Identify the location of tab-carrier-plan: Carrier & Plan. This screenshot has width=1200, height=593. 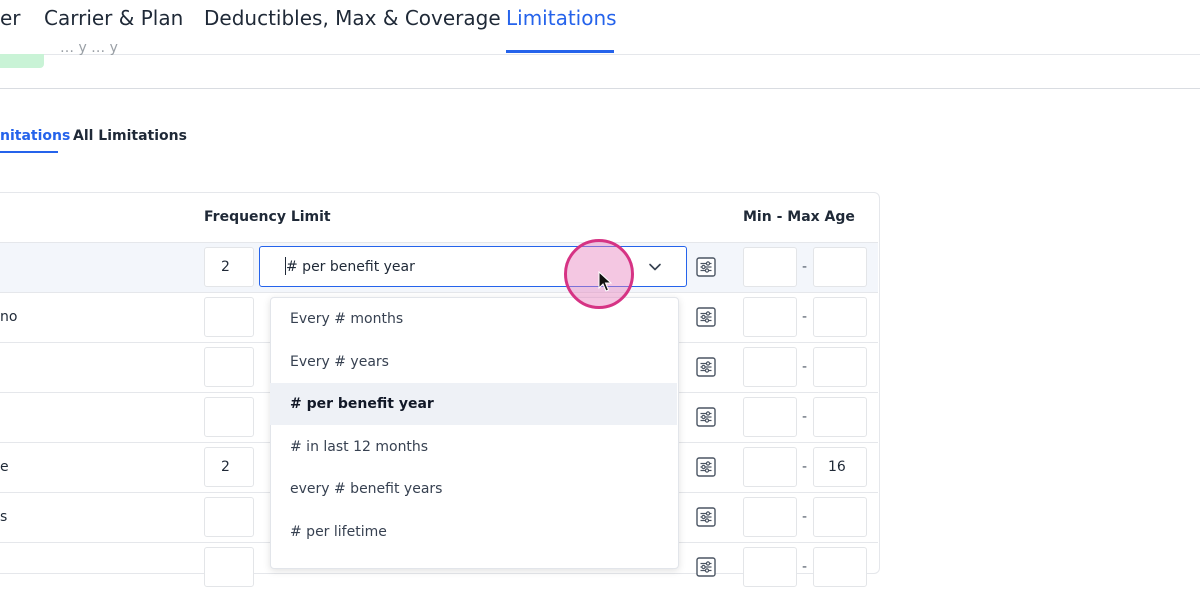
(113, 18).